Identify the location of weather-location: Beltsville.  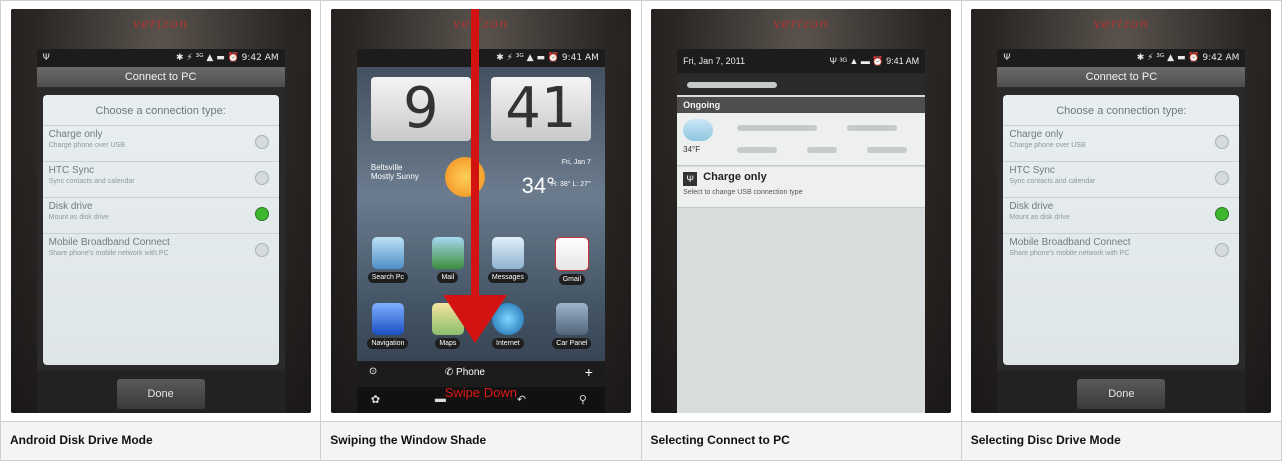
(386, 167).